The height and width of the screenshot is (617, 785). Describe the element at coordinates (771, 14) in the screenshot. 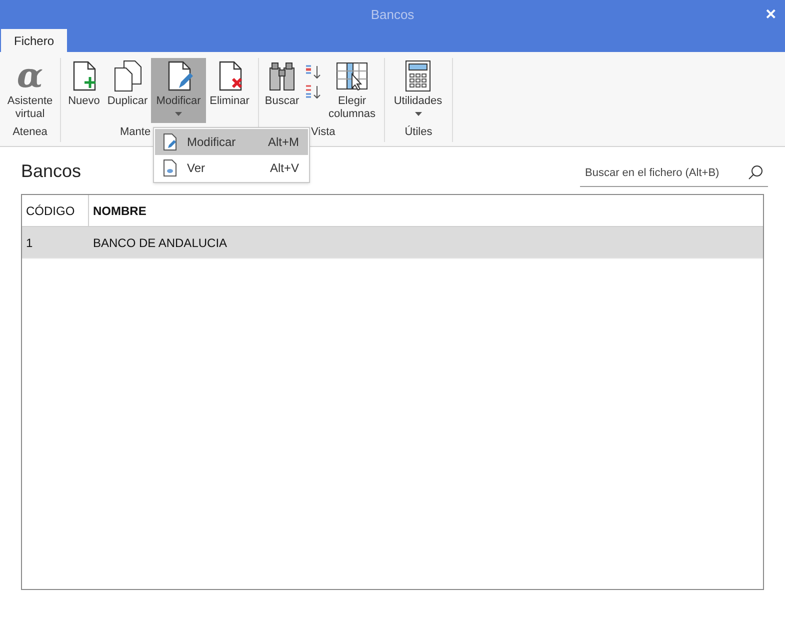

I see `close-button: ✕` at that location.